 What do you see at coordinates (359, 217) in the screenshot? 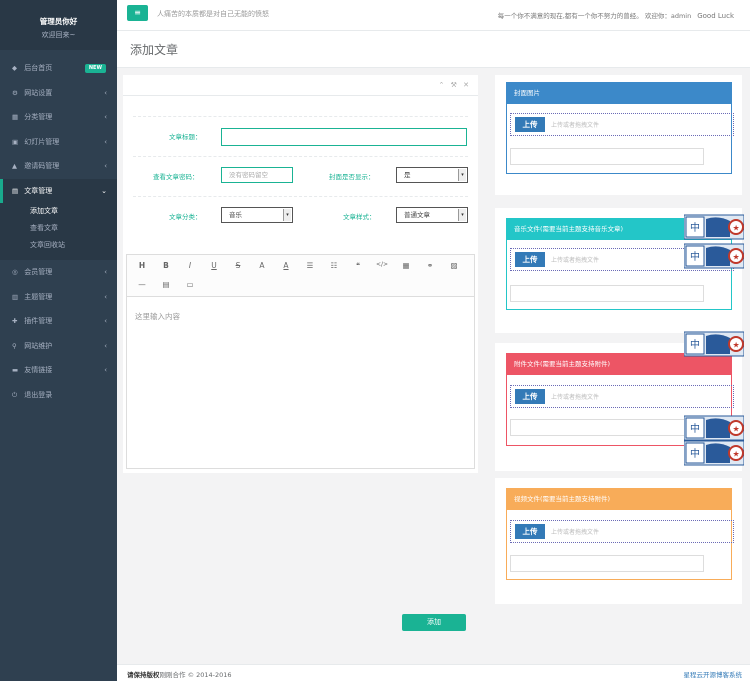
I see `style-label: 文章样式：` at bounding box center [359, 217].